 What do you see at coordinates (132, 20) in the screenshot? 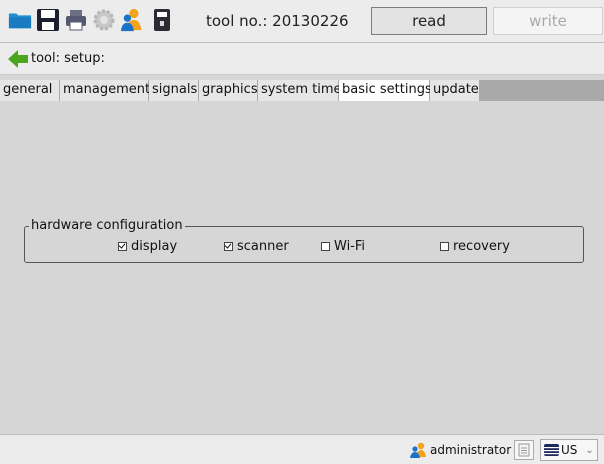
I see `users-icon` at bounding box center [132, 20].